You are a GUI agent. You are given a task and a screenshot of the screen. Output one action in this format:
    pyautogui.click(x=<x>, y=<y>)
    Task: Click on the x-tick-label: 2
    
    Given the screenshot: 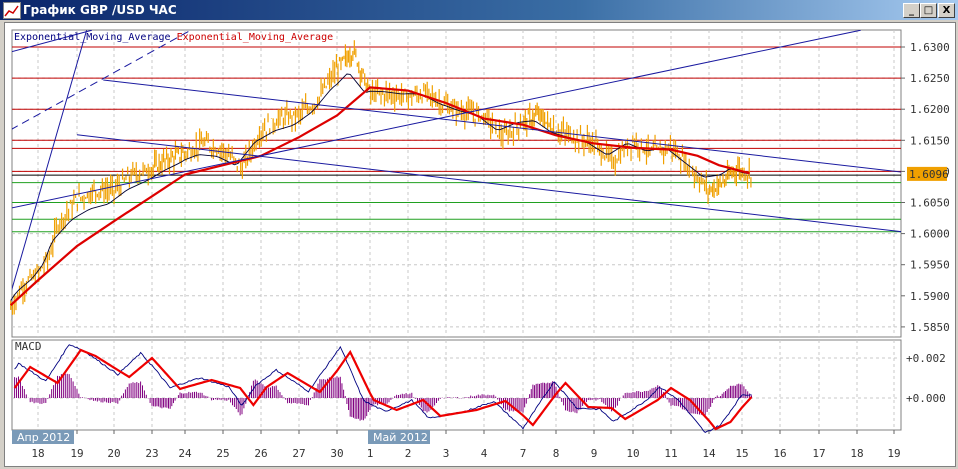 What is the action you would take?
    pyautogui.click(x=408, y=453)
    